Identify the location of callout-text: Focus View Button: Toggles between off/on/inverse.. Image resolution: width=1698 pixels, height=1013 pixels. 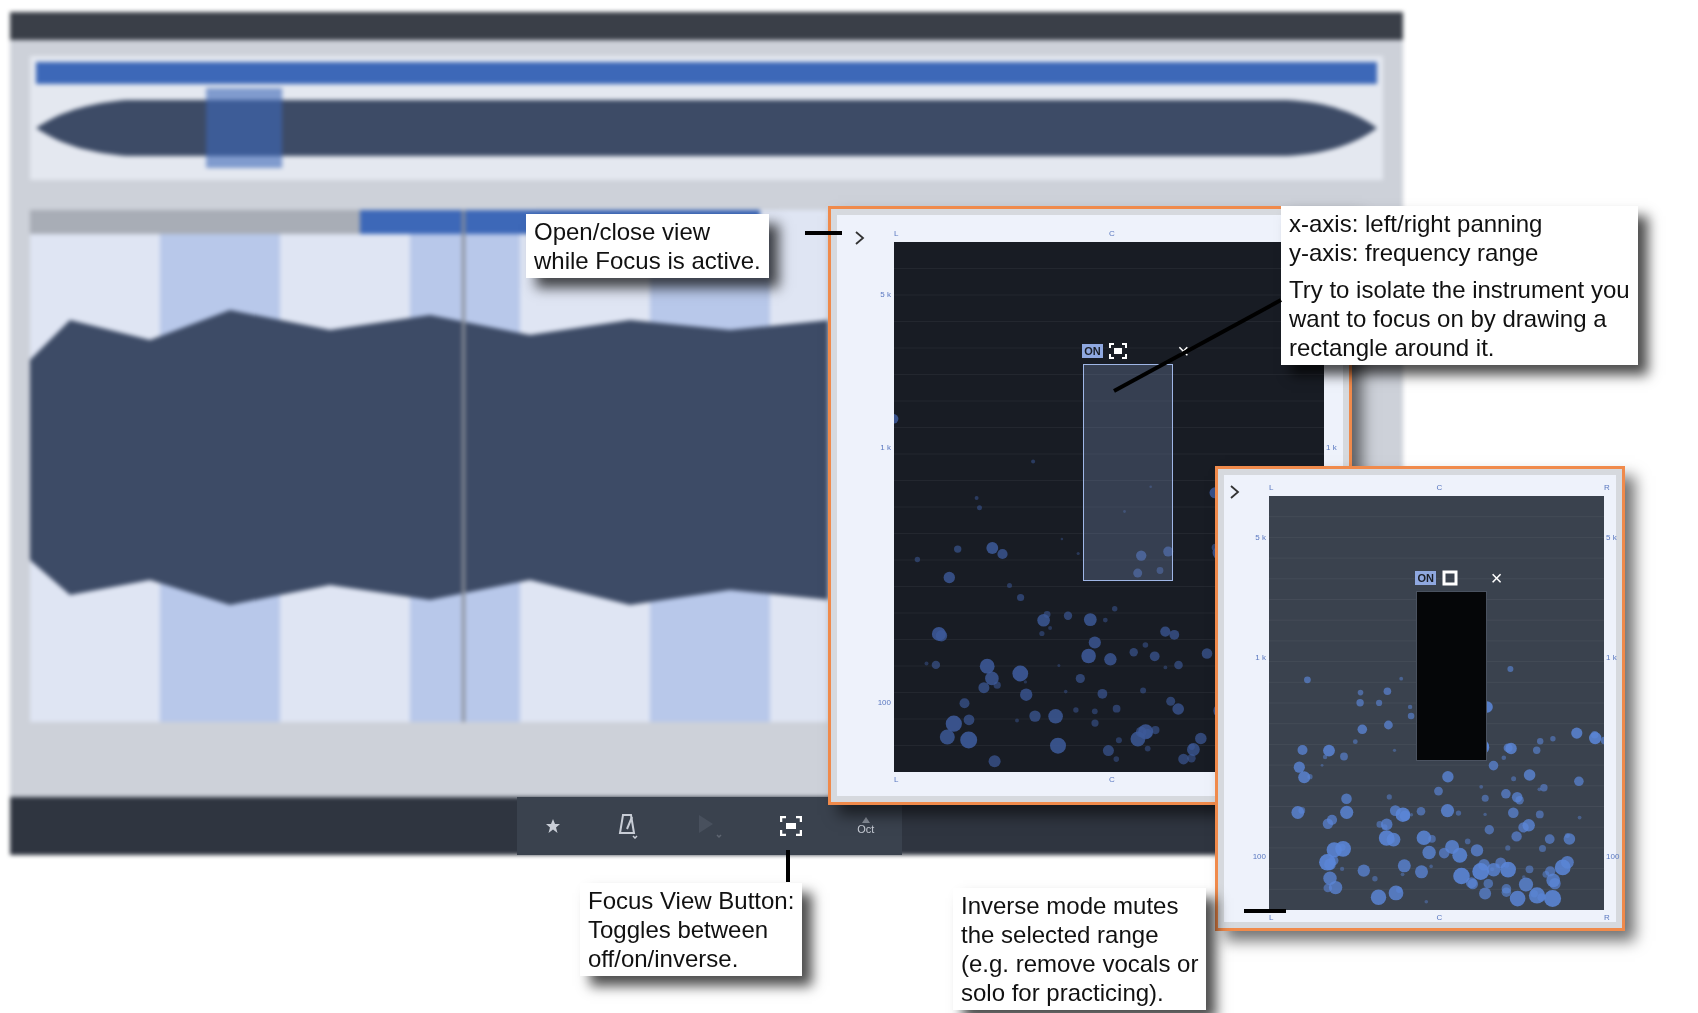
(691, 929).